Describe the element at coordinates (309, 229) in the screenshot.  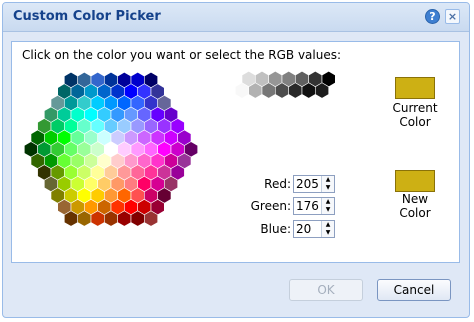
I see `blue-input` at that location.